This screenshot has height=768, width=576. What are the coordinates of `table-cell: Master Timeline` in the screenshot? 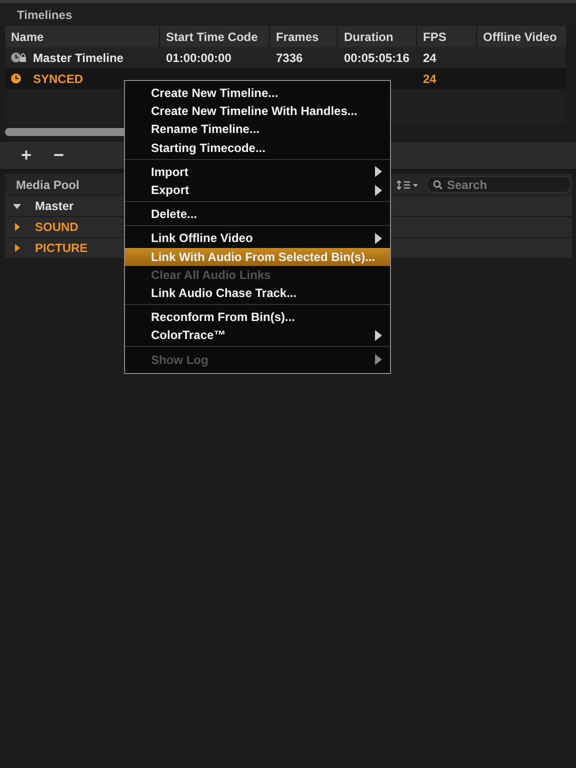 It's located at (78, 57).